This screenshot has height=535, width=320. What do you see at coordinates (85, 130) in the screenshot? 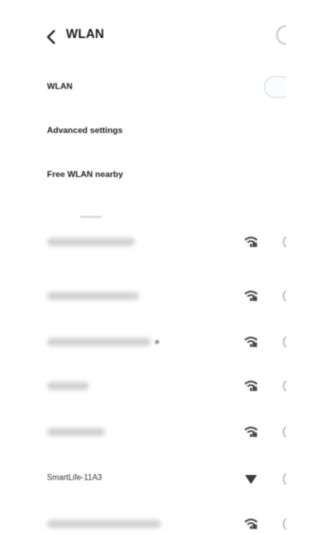
I see `advanced-settings-label: Advanced settings` at bounding box center [85, 130].